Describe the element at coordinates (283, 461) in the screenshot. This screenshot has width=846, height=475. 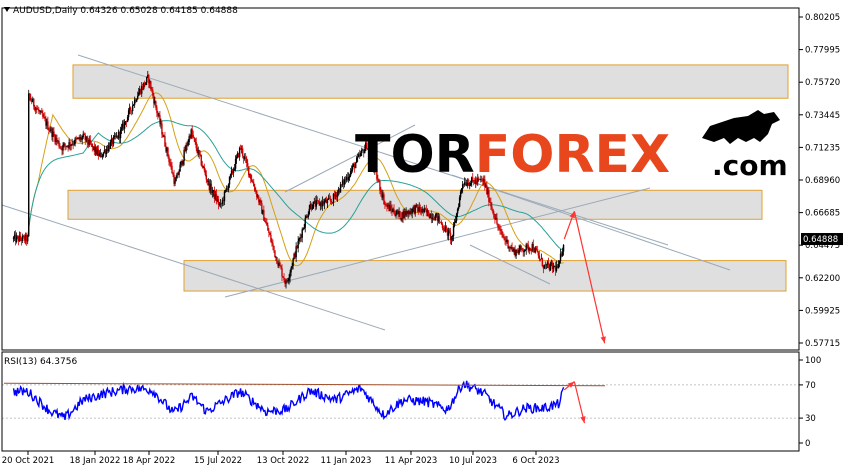
I see `time-tick-label: 13 Oct 2022` at that location.